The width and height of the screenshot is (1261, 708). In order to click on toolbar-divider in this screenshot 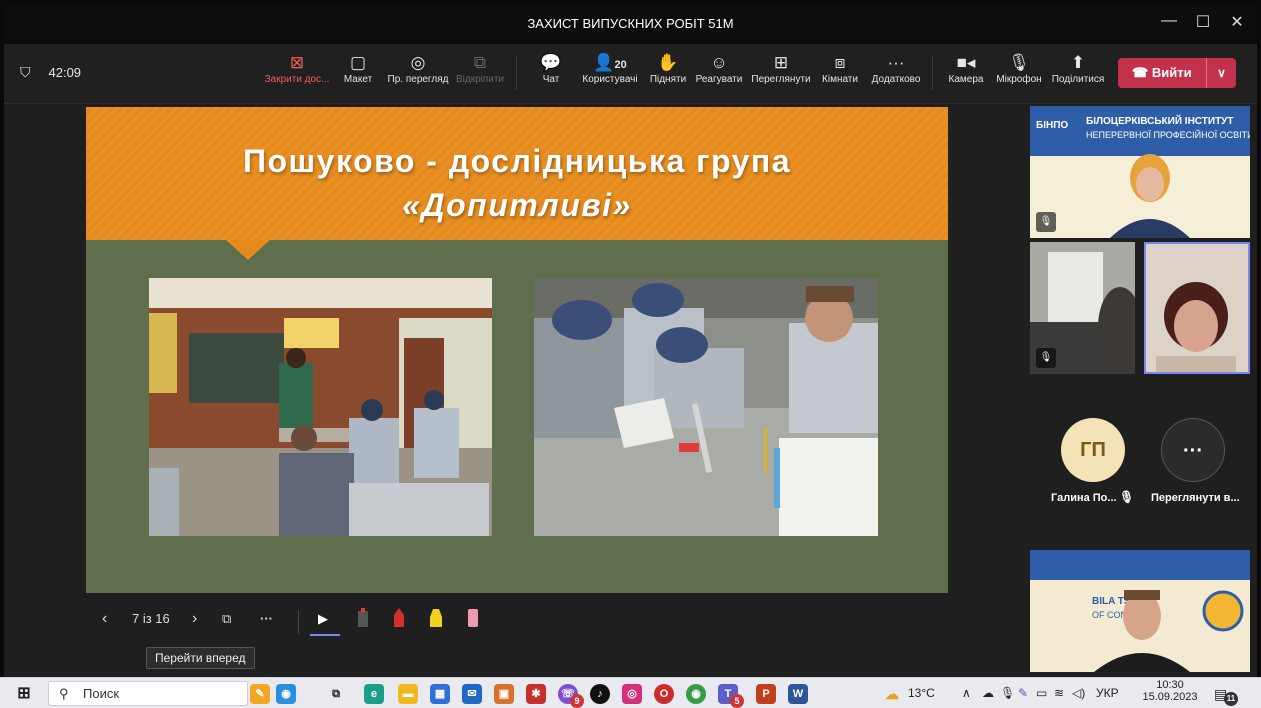, I will do `click(932, 73)`.